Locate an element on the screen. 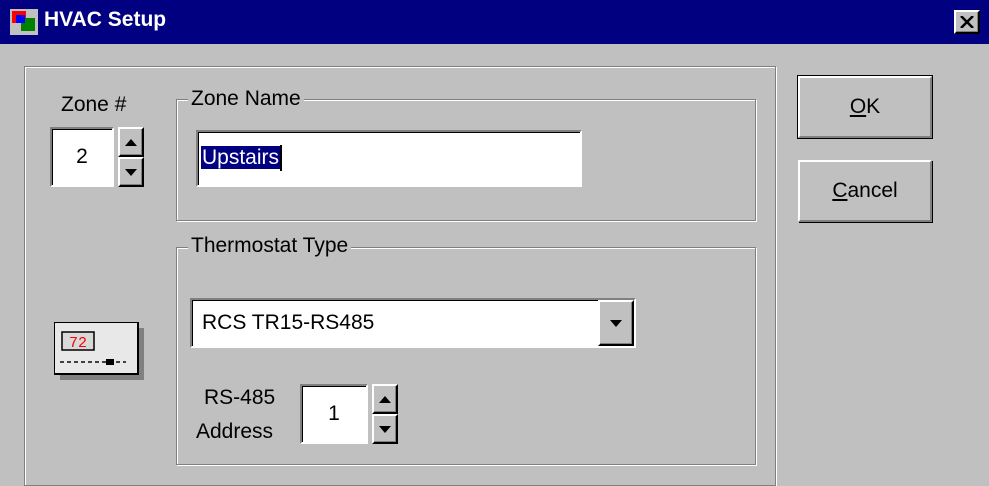 This screenshot has width=989, height=486. zone-number-up-button is located at coordinates (131, 142).